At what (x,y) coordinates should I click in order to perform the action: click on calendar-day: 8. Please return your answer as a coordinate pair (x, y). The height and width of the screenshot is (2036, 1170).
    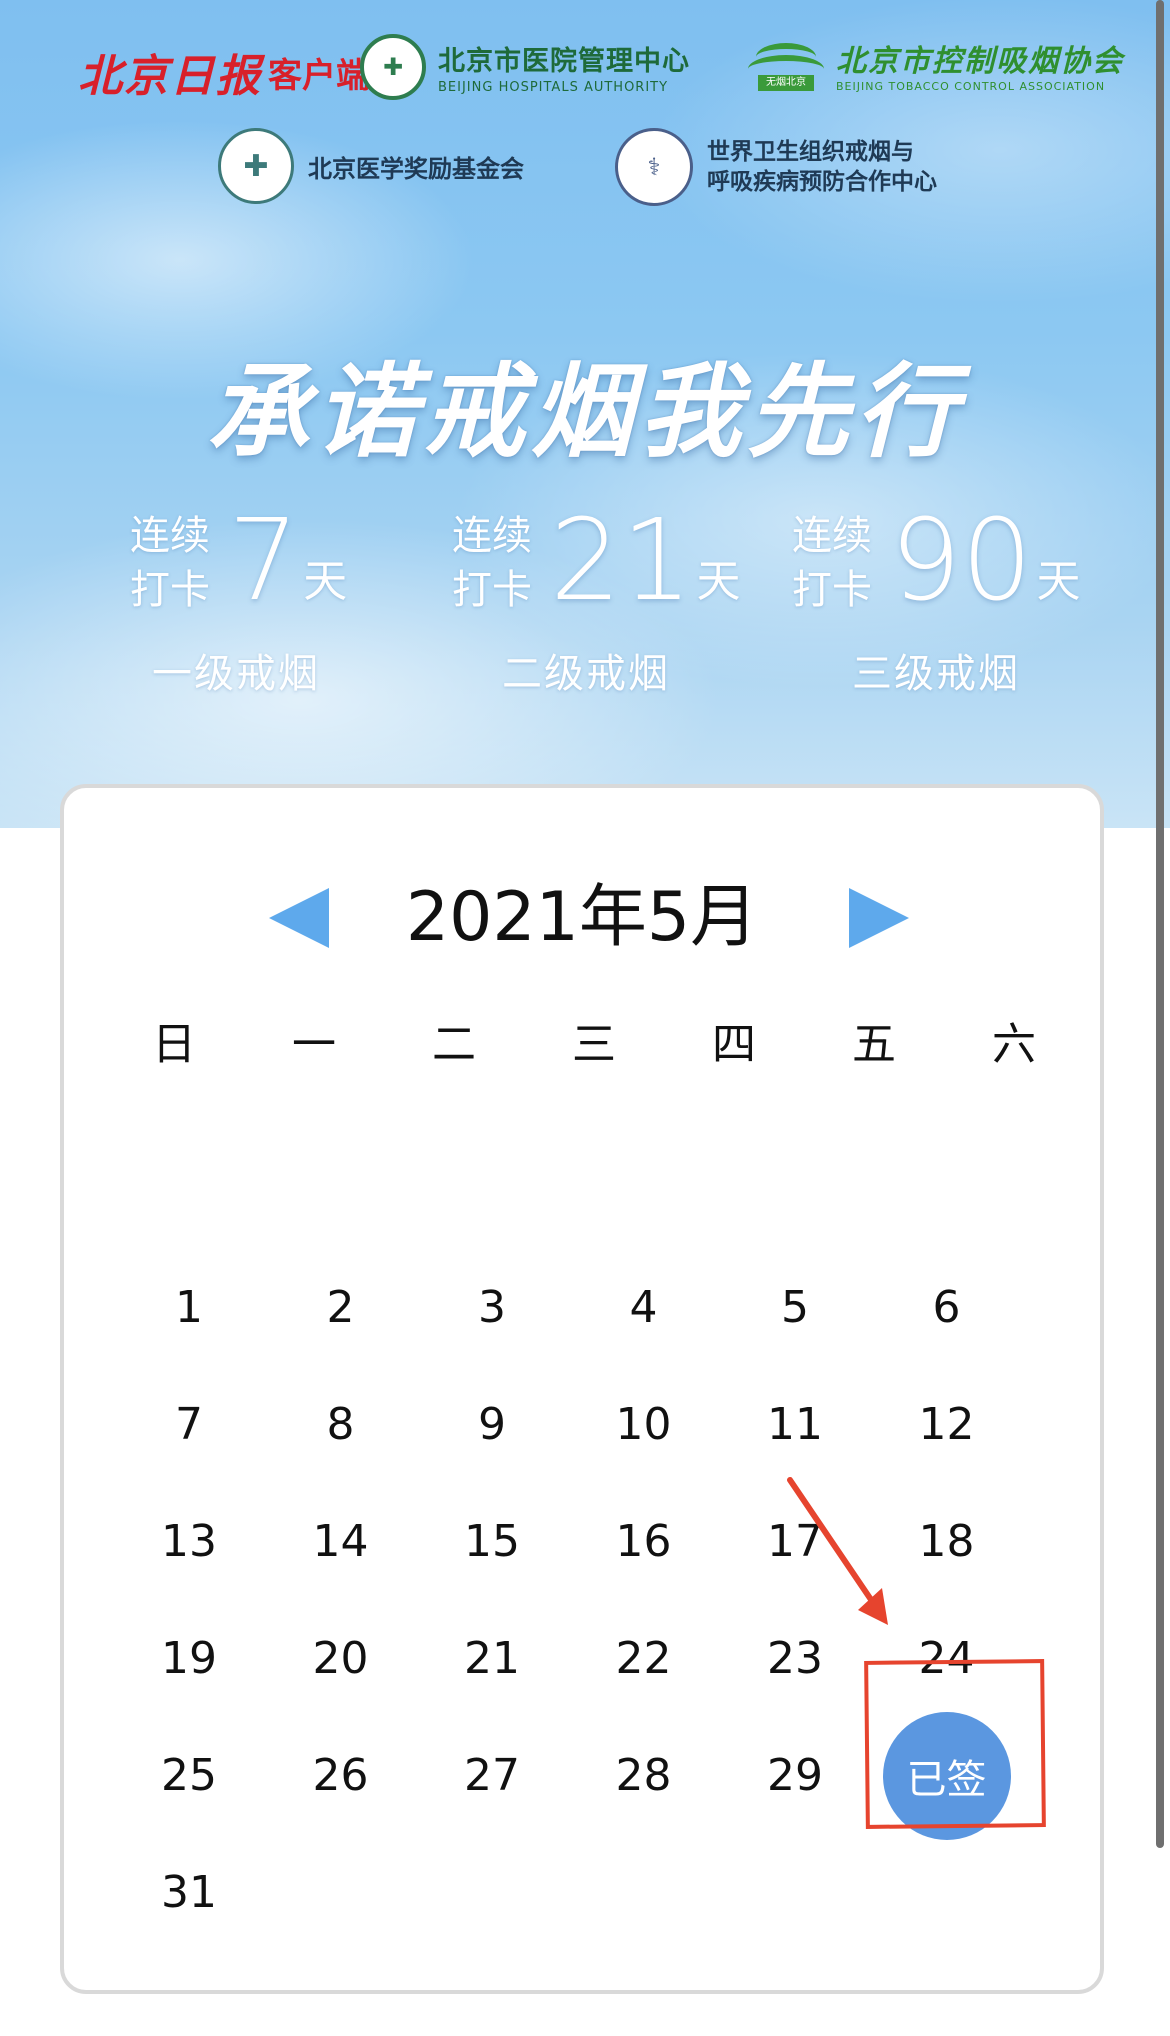
    Looking at the image, I should click on (341, 1425).